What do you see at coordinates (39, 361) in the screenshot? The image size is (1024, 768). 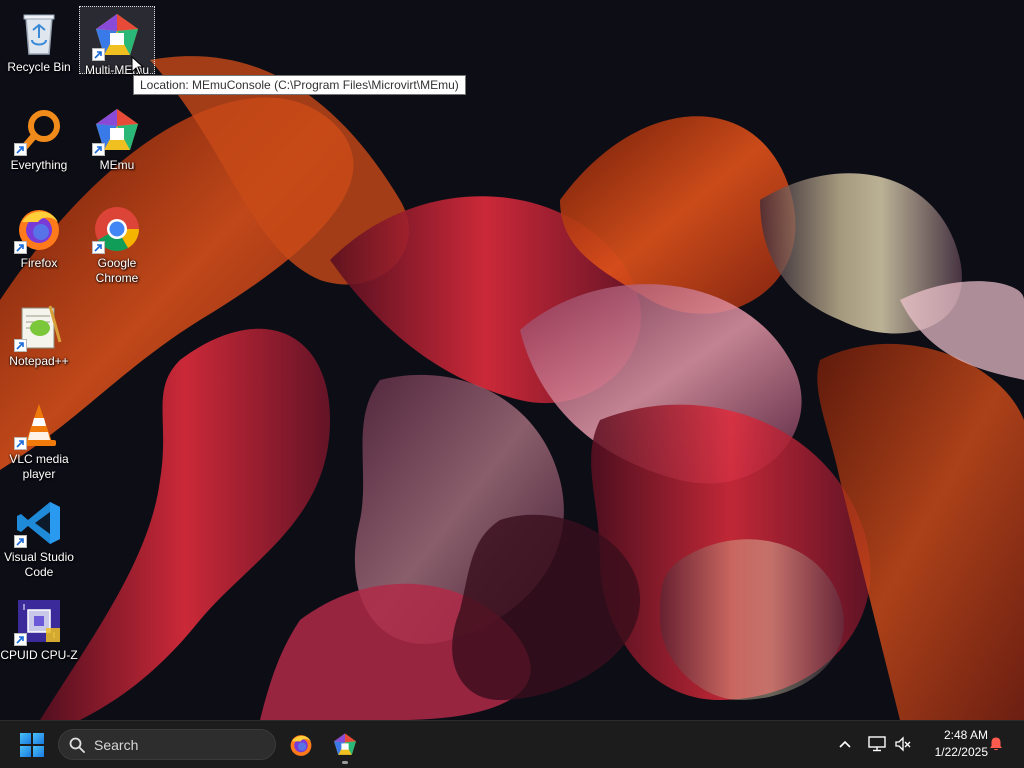 I see `desktop-icon-label: Notepad++` at bounding box center [39, 361].